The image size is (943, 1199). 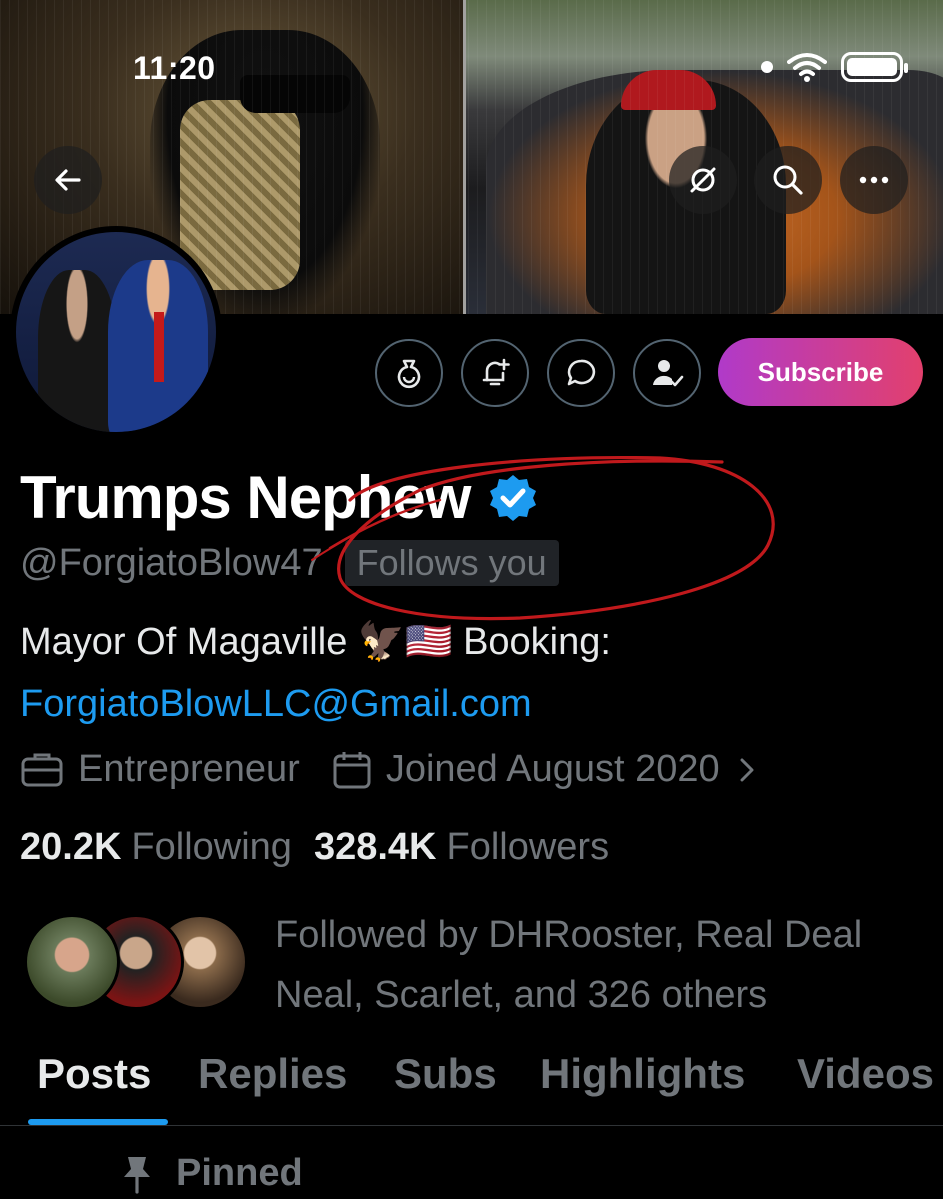 I want to click on tab-subs: Subs, so click(x=445, y=1074).